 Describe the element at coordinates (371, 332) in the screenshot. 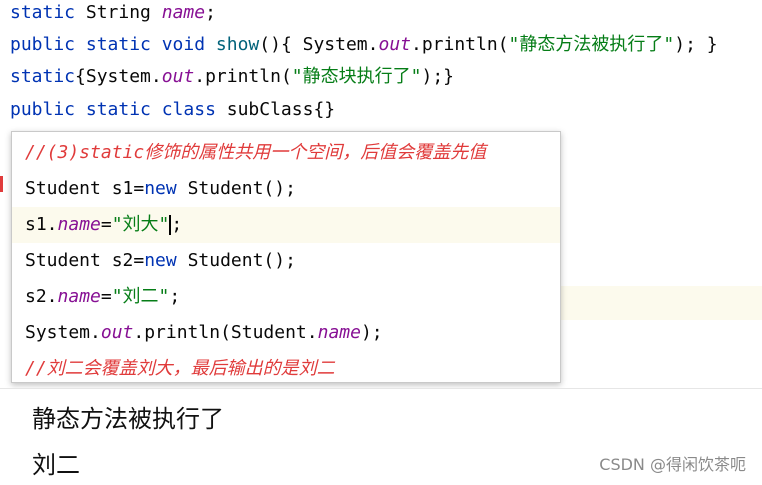

I see `code-text: );` at that location.